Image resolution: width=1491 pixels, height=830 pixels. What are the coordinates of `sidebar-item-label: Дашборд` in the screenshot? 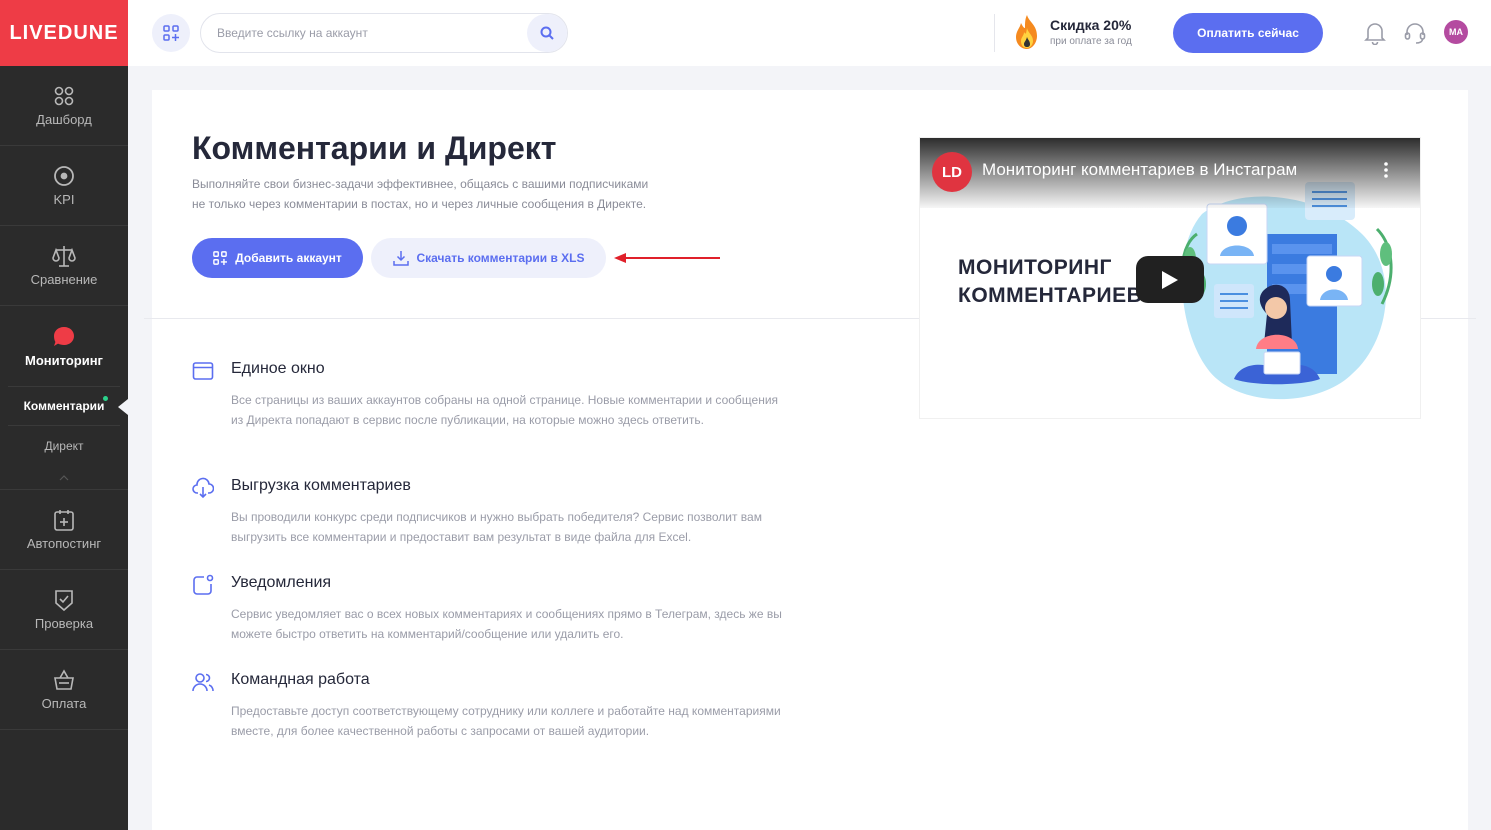 It's located at (64, 119).